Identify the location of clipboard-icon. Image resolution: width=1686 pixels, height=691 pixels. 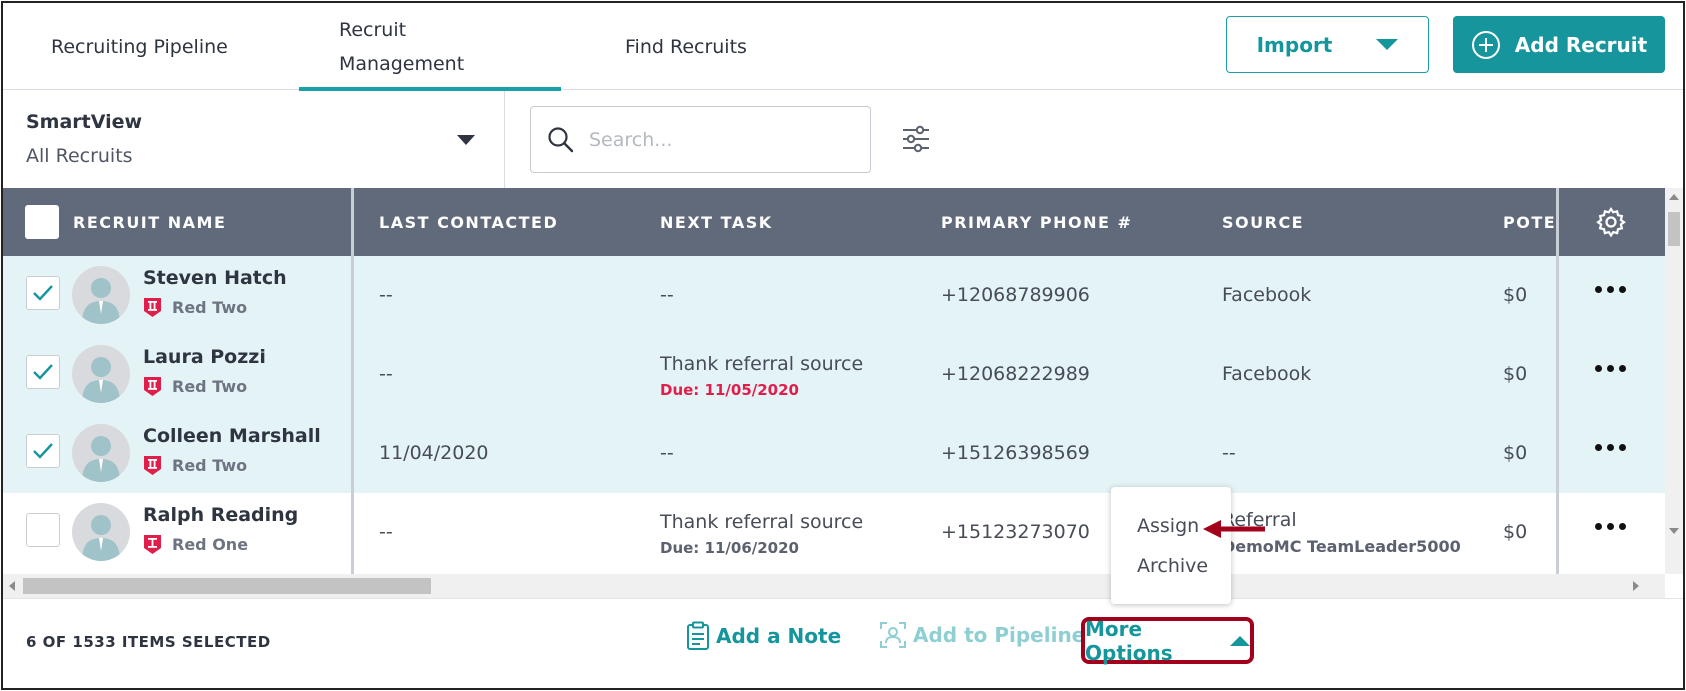
(698, 635).